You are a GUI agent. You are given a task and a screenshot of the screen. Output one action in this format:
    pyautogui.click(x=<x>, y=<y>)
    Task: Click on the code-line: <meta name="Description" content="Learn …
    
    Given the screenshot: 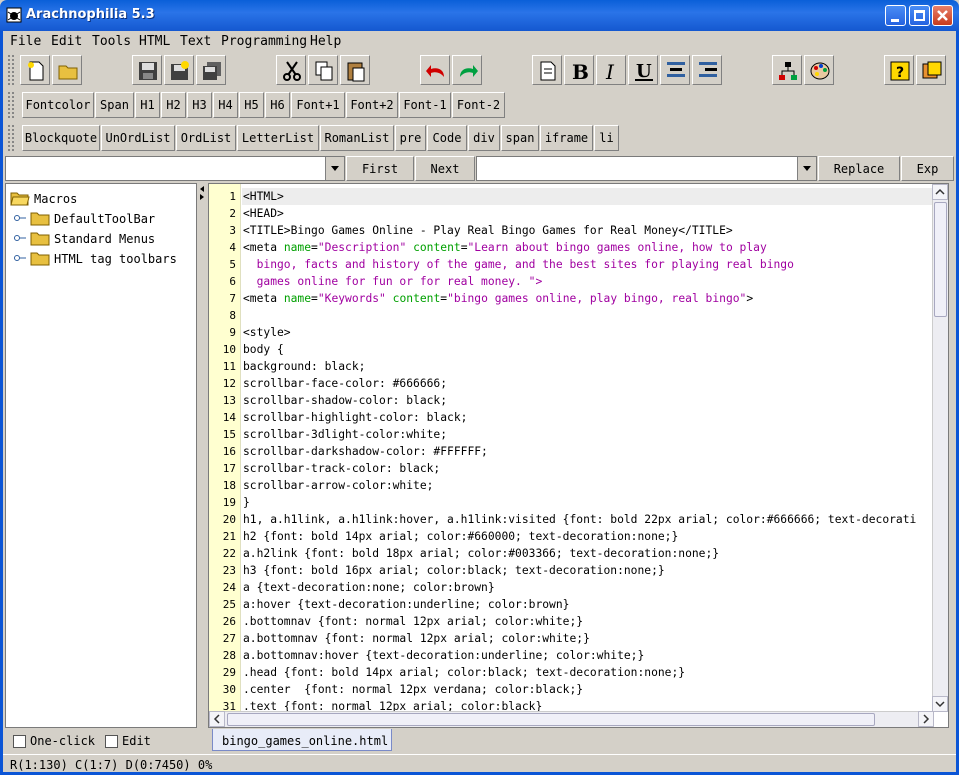 What is the action you would take?
    pyautogui.click(x=505, y=247)
    